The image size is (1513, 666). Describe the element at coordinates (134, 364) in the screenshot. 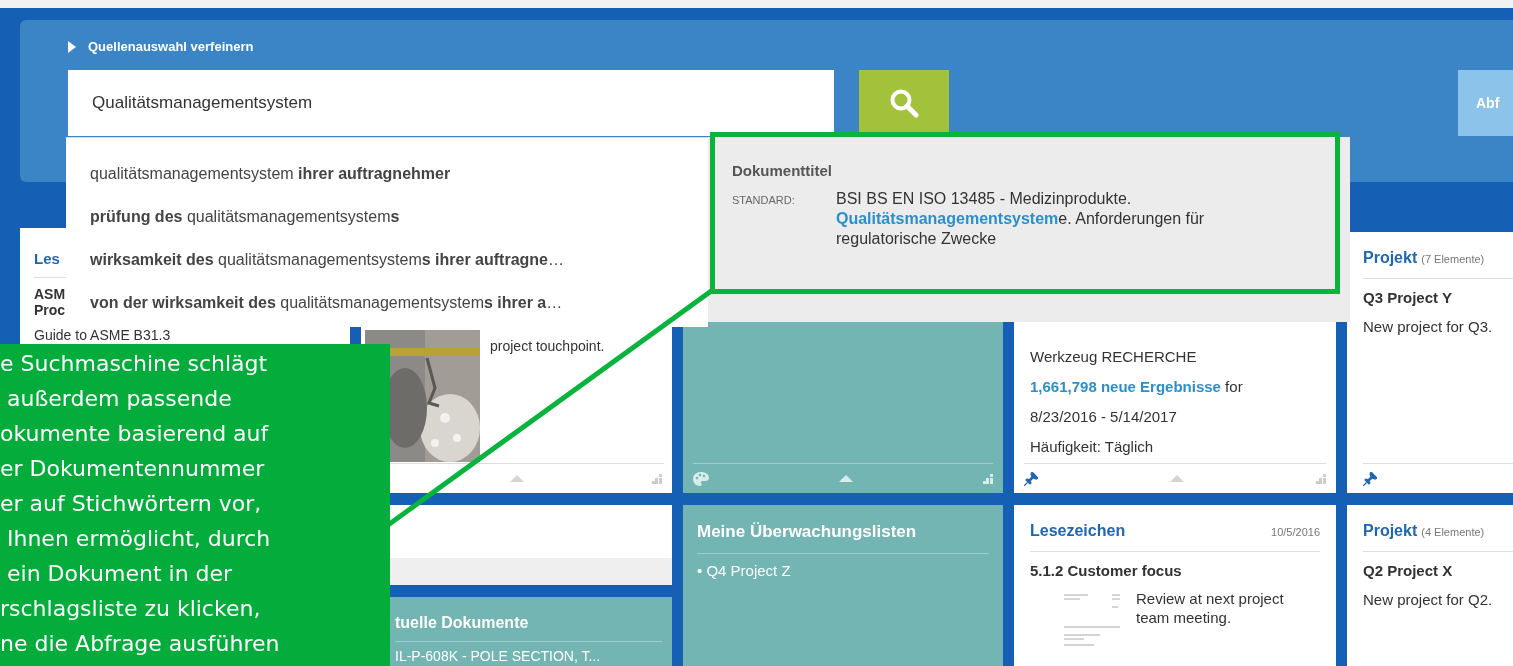

I see `callout-text: e Suchmaschine schlägt` at that location.